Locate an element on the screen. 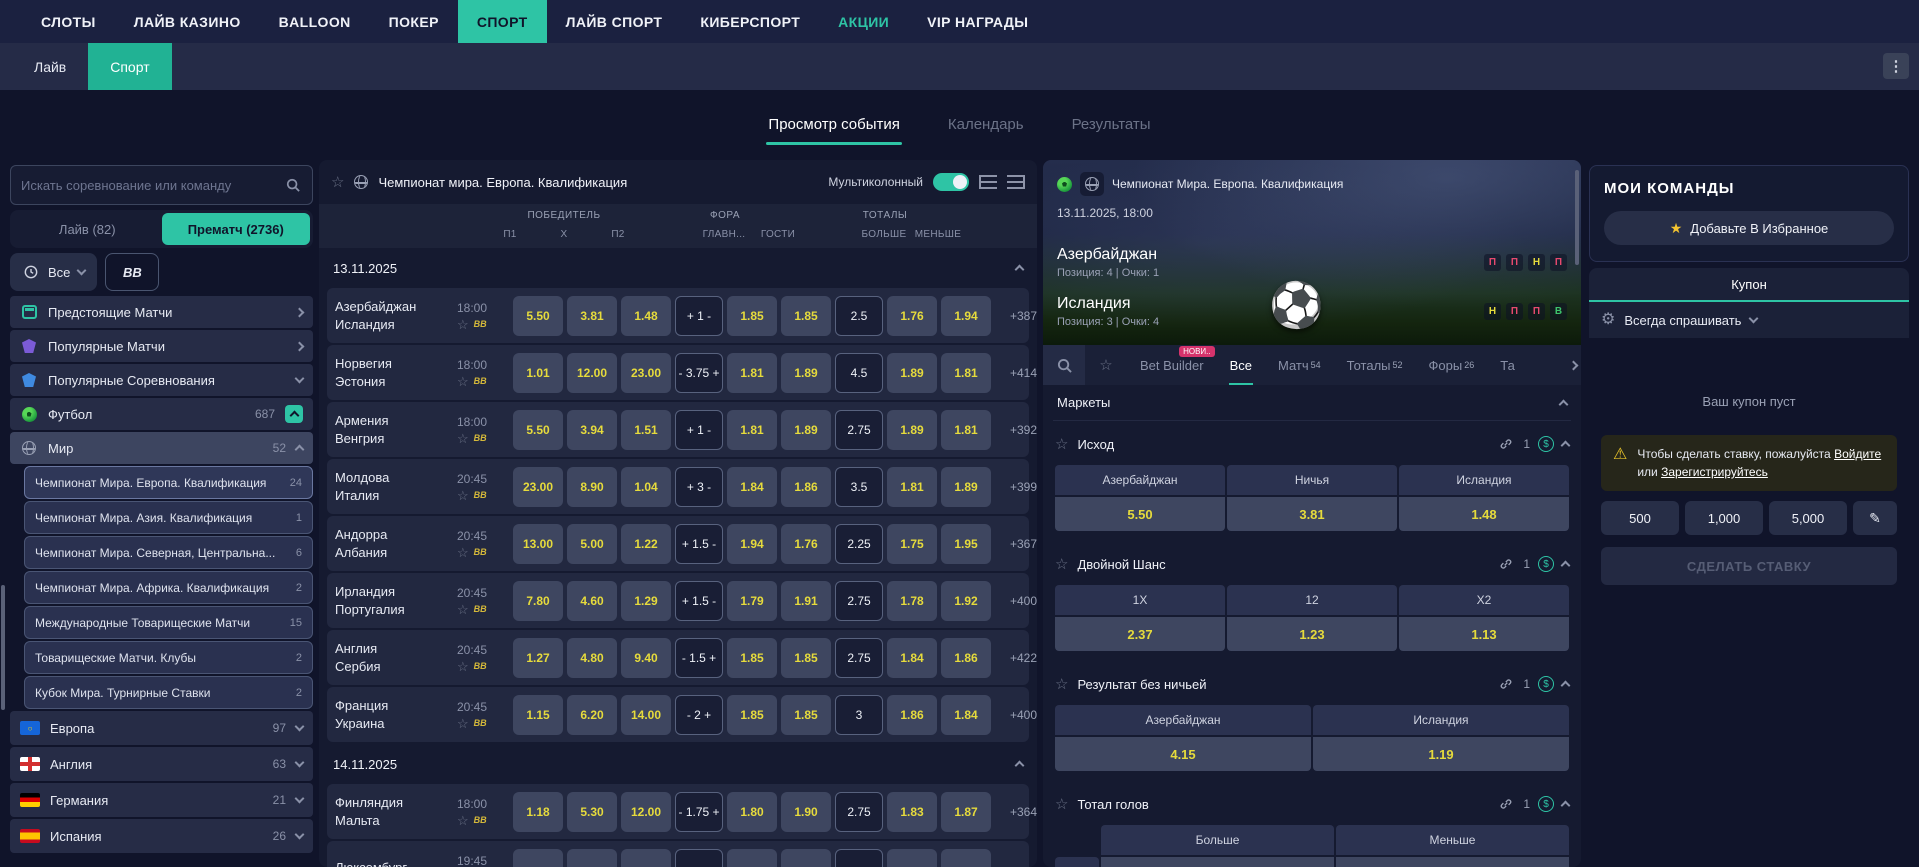  odds-p1: 7.80 is located at coordinates (538, 600).